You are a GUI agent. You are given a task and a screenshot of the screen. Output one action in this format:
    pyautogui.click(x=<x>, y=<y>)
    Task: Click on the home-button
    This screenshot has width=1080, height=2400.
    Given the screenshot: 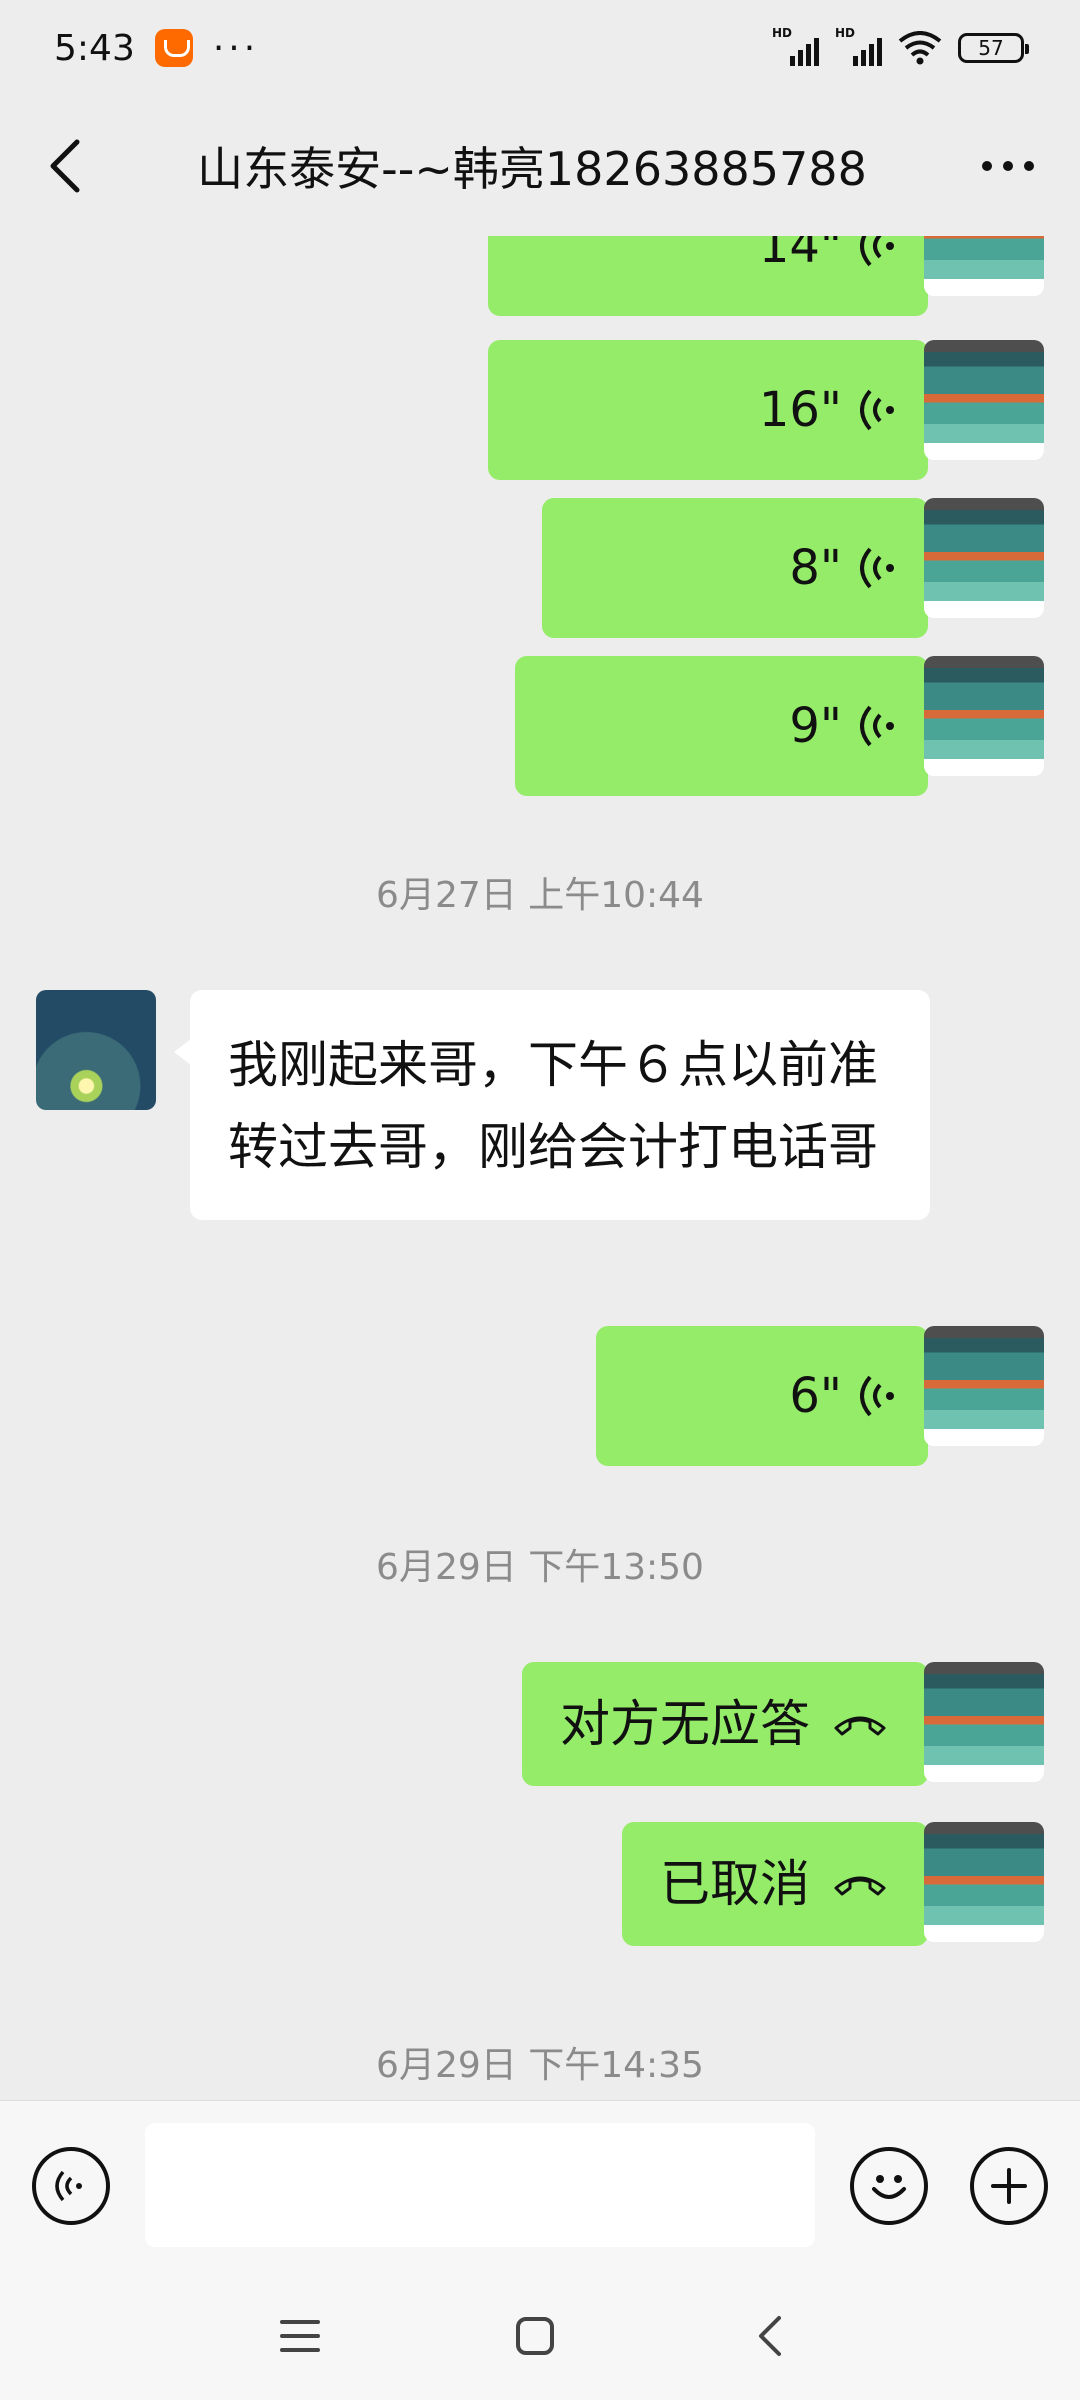 What is the action you would take?
    pyautogui.click(x=535, y=2336)
    